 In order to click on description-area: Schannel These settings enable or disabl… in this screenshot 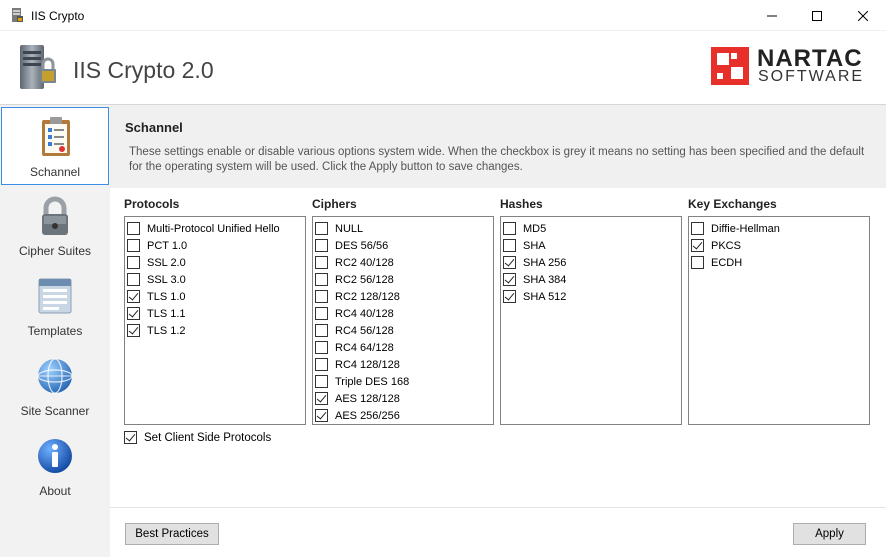, I will do `click(498, 146)`.